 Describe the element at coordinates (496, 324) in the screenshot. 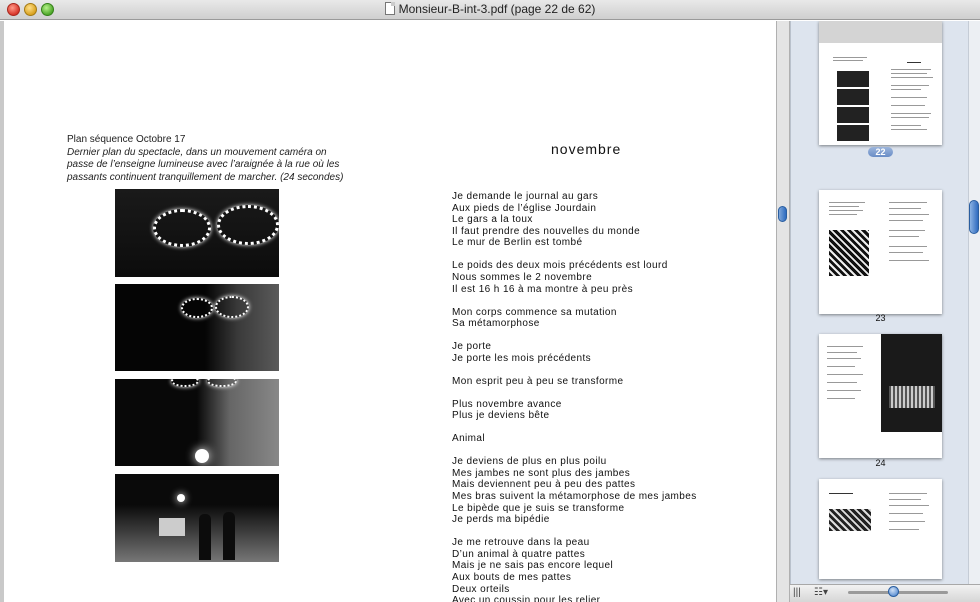

I see `poem-line: Sa métamorphose` at that location.